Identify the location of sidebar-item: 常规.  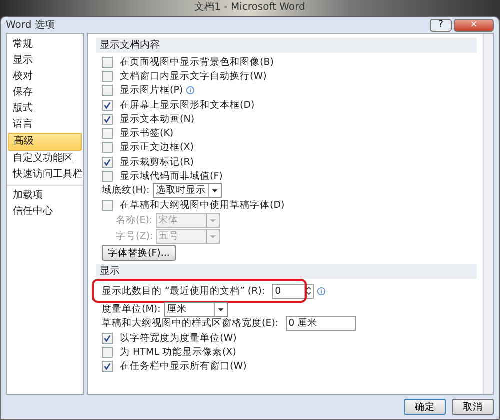
(45, 45).